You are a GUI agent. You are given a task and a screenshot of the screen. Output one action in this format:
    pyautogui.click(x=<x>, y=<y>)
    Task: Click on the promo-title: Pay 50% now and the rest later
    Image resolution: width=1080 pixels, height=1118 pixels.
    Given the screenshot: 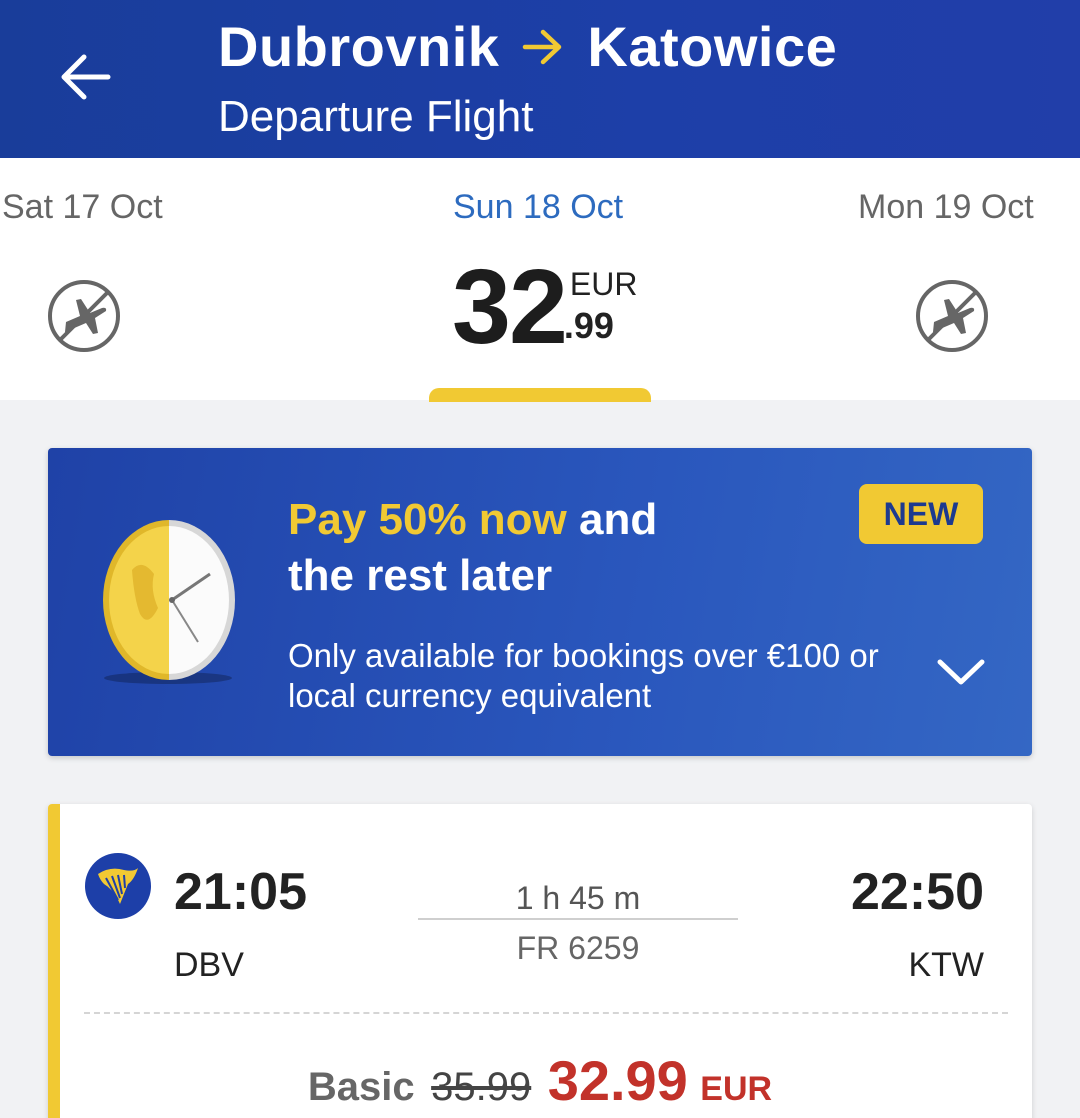 What is the action you would take?
    pyautogui.click(x=558, y=548)
    